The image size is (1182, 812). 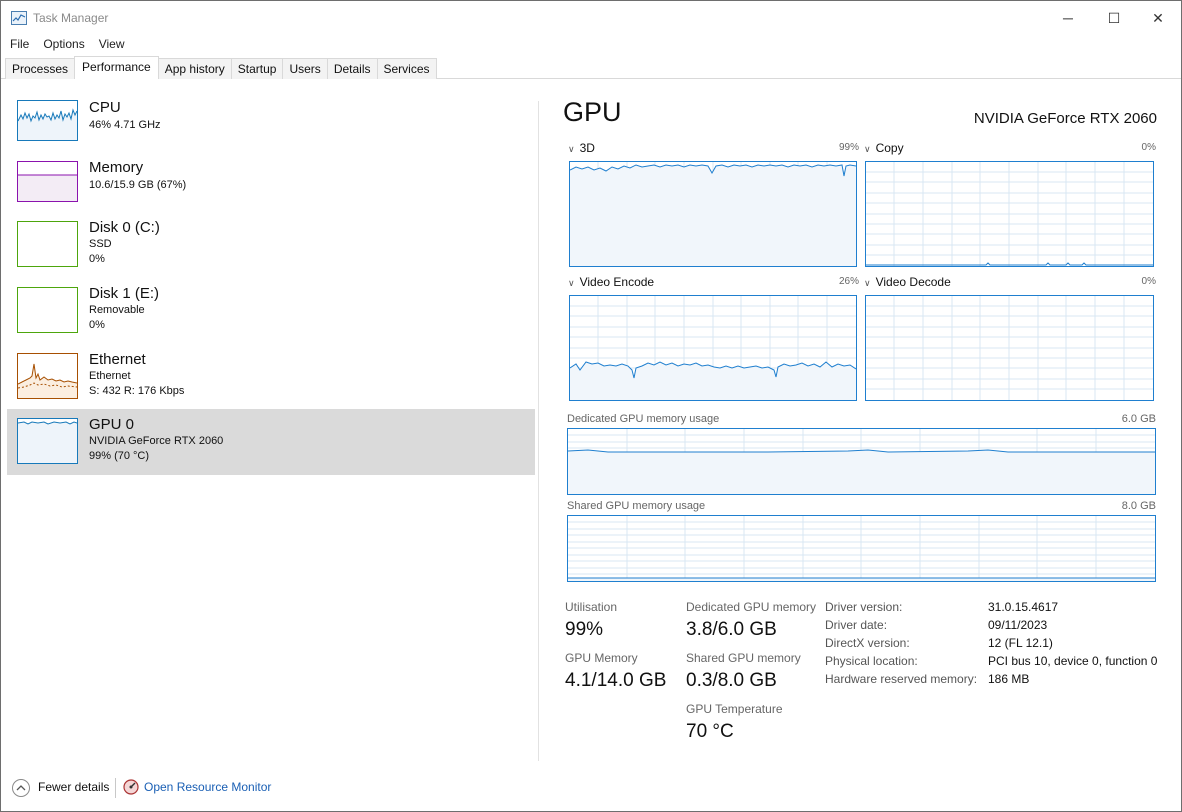 What do you see at coordinates (1073, 661) in the screenshot?
I see `physical-location-value: PCI bus 10, device 0, function 0` at bounding box center [1073, 661].